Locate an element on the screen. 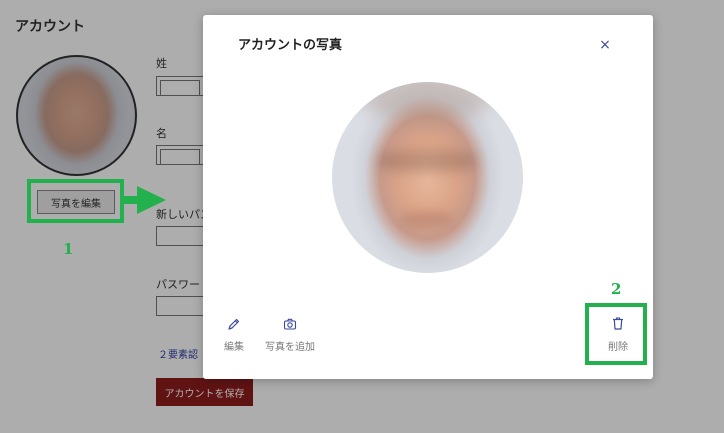  close-icon: × is located at coordinates (605, 45).